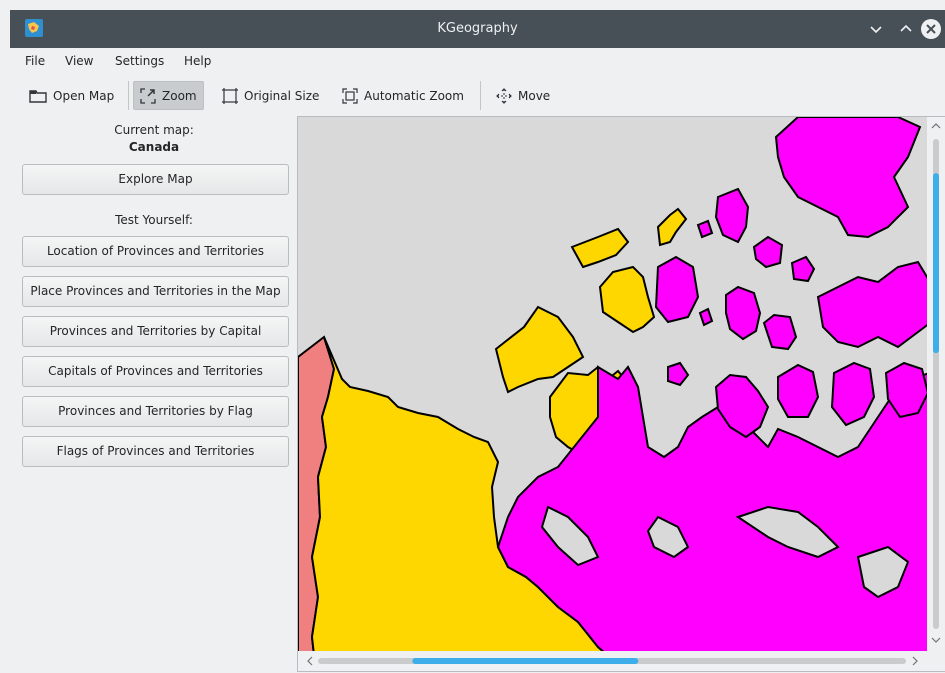 The height and width of the screenshot is (673, 945). I want to click on zoom-icon, so click(148, 95).